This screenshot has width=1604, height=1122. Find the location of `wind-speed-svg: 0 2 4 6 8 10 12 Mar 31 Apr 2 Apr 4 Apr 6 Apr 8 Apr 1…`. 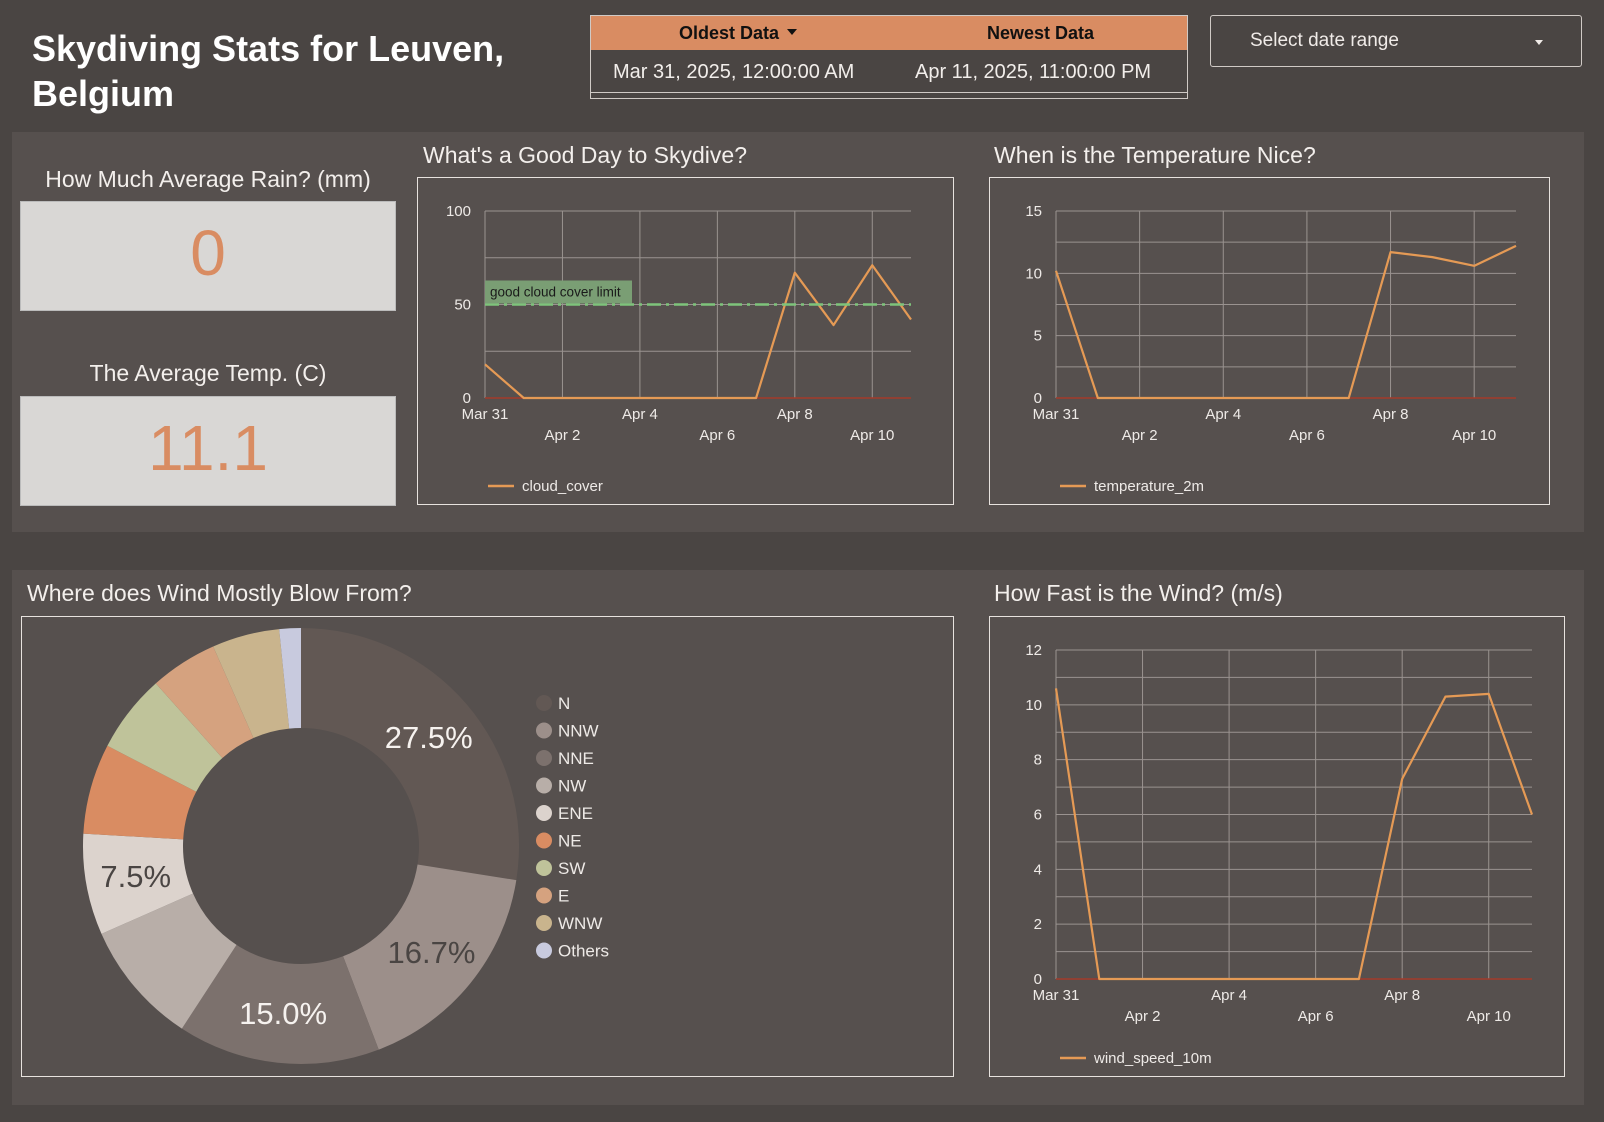

wind-speed-svg: 0 2 4 6 8 10 12 Mar 31 Apr 2 Apr 4 Apr 6 Apr 8 Apr 1… is located at coordinates (1279, 854).